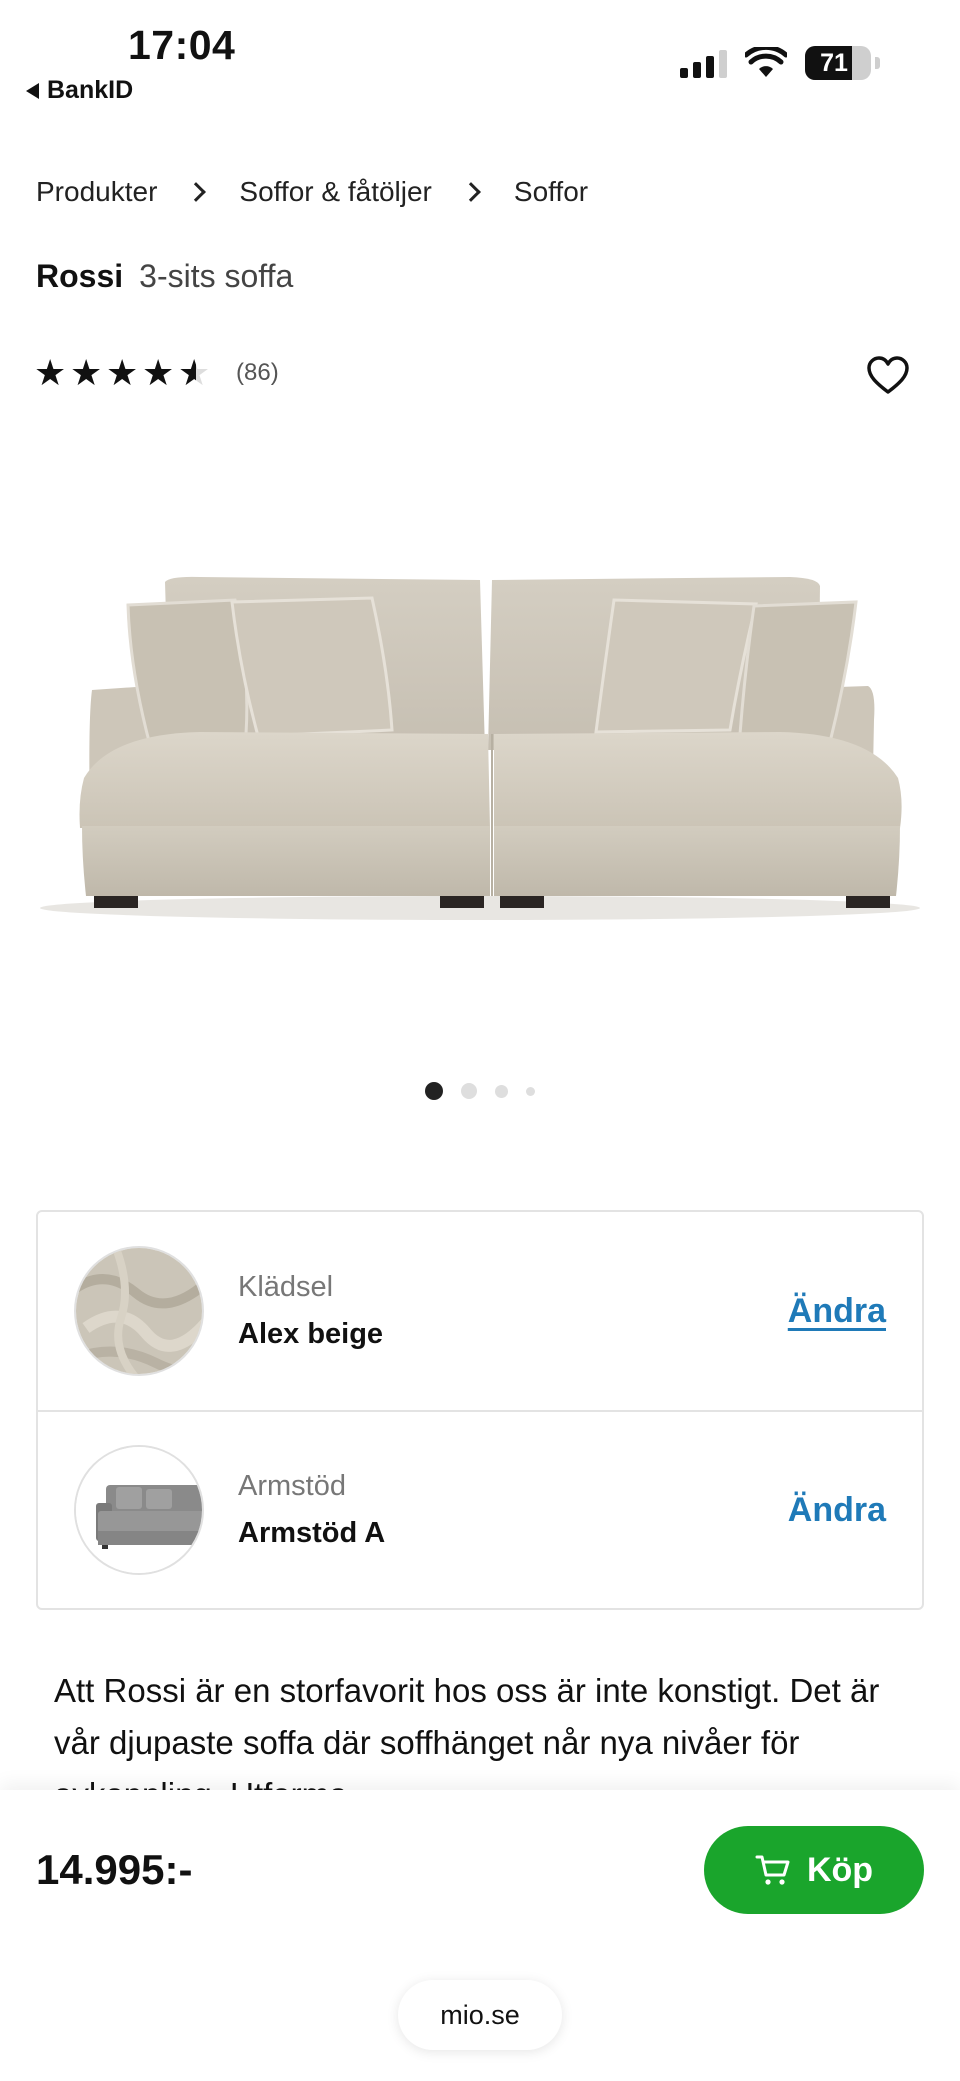  Describe the element at coordinates (840, 1869) in the screenshot. I see `buy-button-label: Köp` at that location.